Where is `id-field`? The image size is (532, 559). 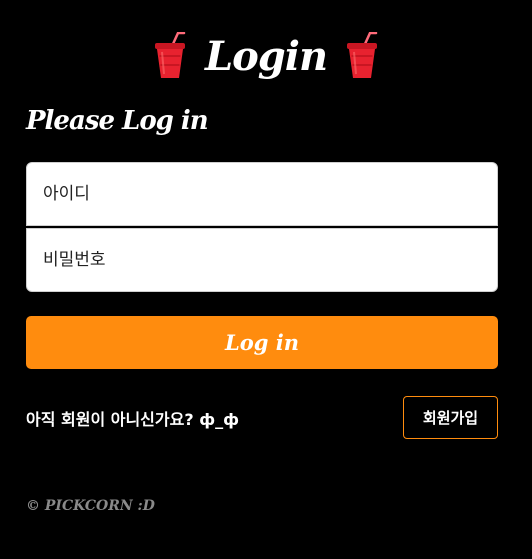
id-field is located at coordinates (262, 194).